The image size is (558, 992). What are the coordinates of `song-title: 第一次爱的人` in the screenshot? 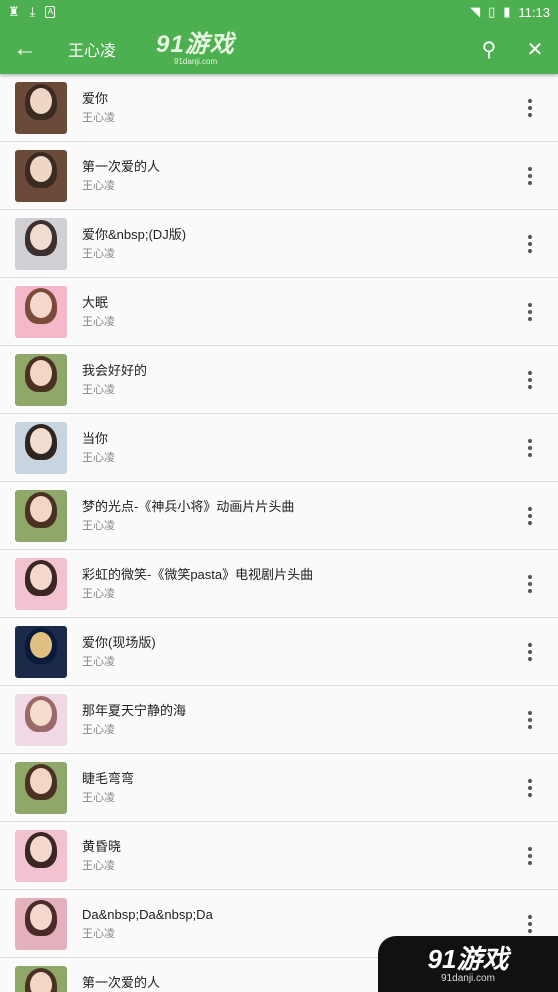 It's located at (121, 982).